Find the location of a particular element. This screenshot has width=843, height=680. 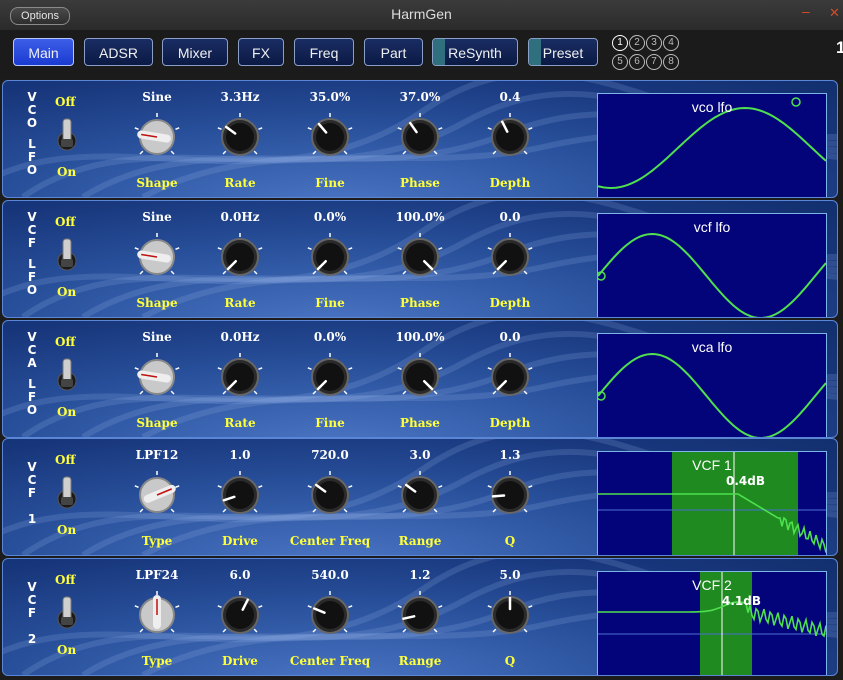

control-value: 5.0 is located at coordinates (510, 575).